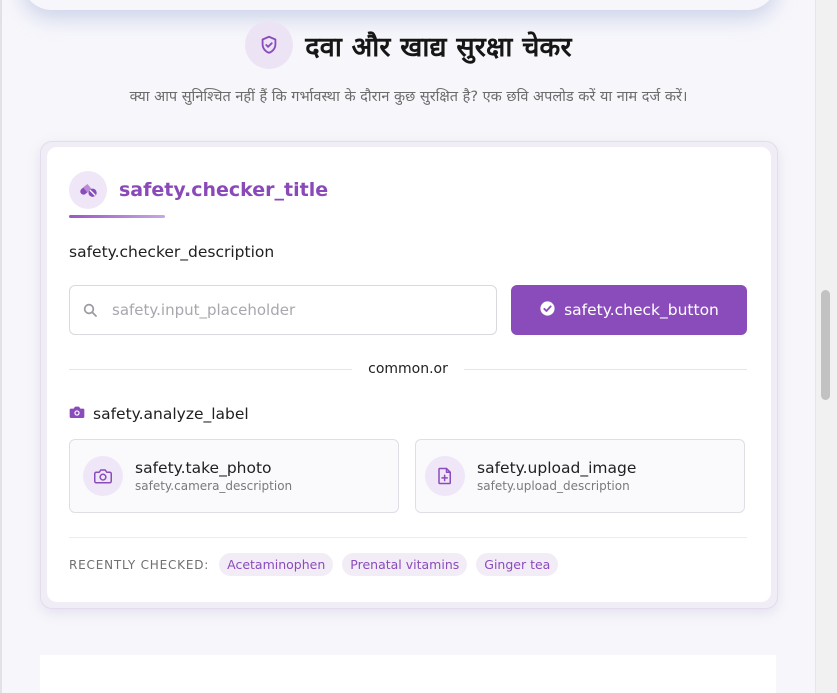 The width and height of the screenshot is (837, 693). What do you see at coordinates (203, 468) in the screenshot?
I see `take-photo-title: safety.take_photo` at bounding box center [203, 468].